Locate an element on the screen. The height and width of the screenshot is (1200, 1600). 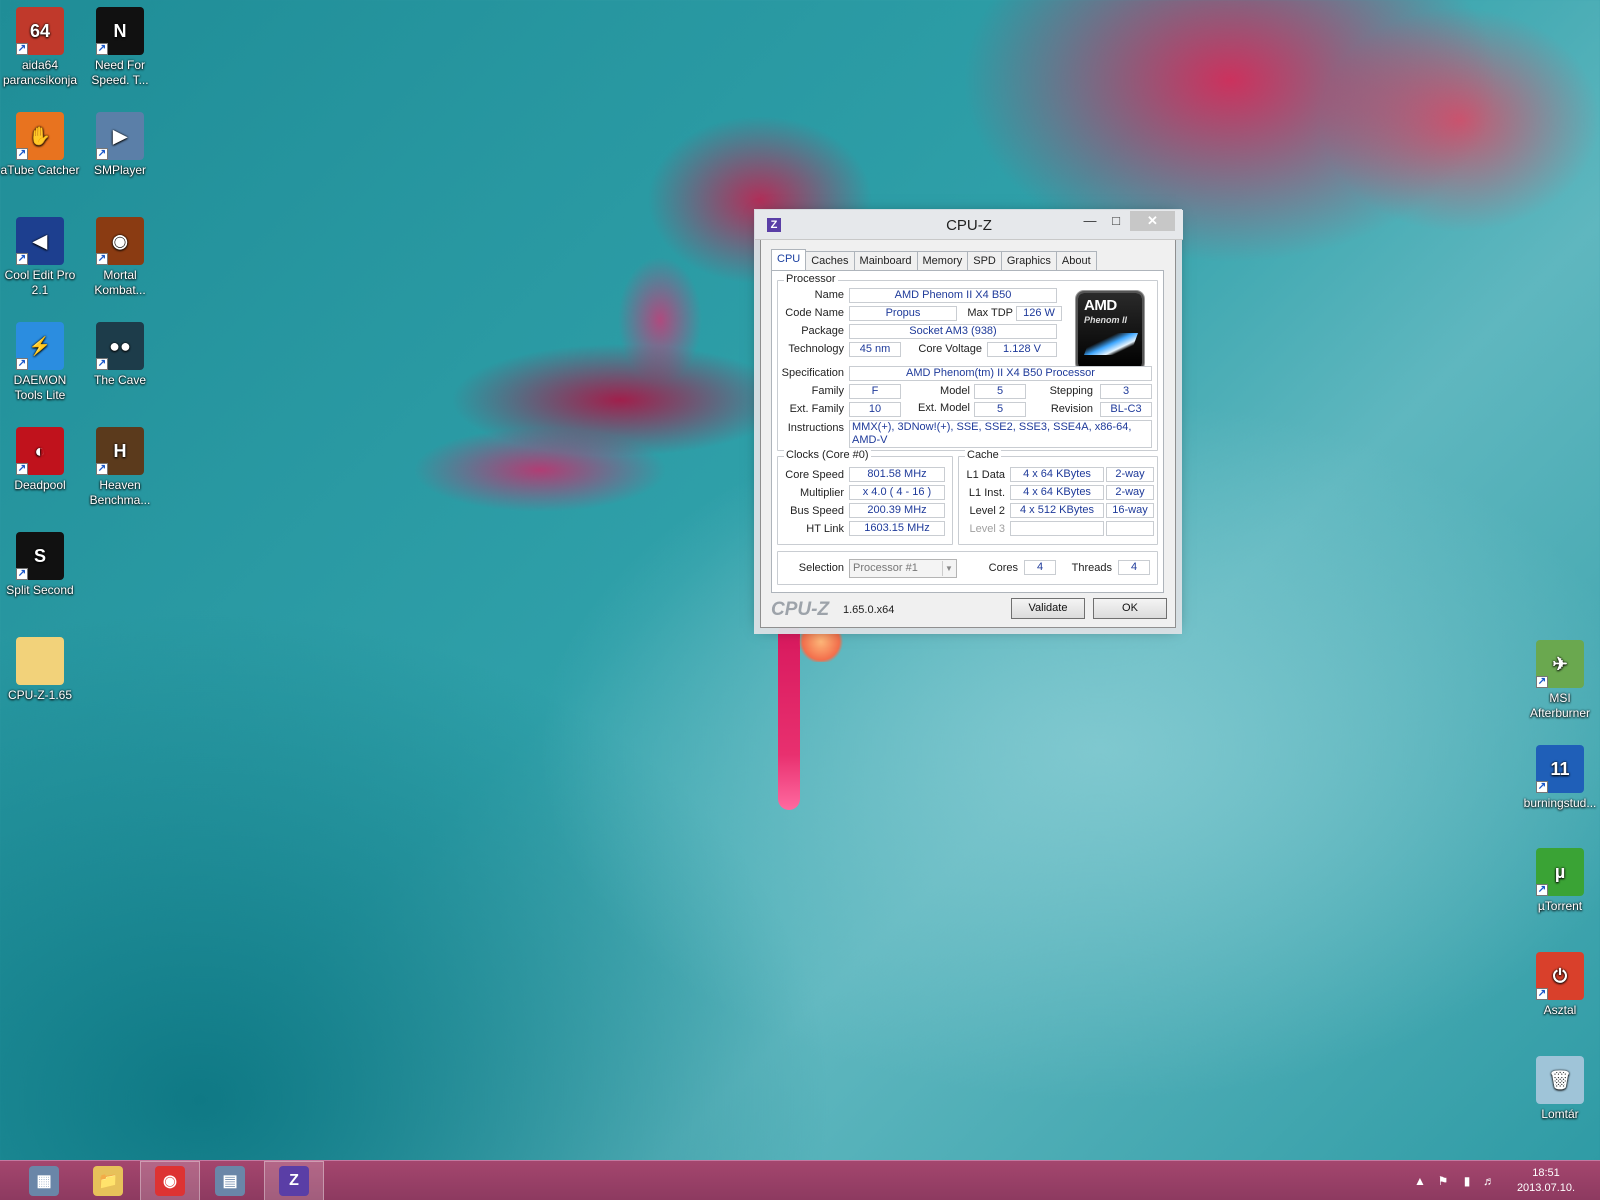
desktop-shortcut: ●● ↗ The Cave is located at coordinates (120, 355).